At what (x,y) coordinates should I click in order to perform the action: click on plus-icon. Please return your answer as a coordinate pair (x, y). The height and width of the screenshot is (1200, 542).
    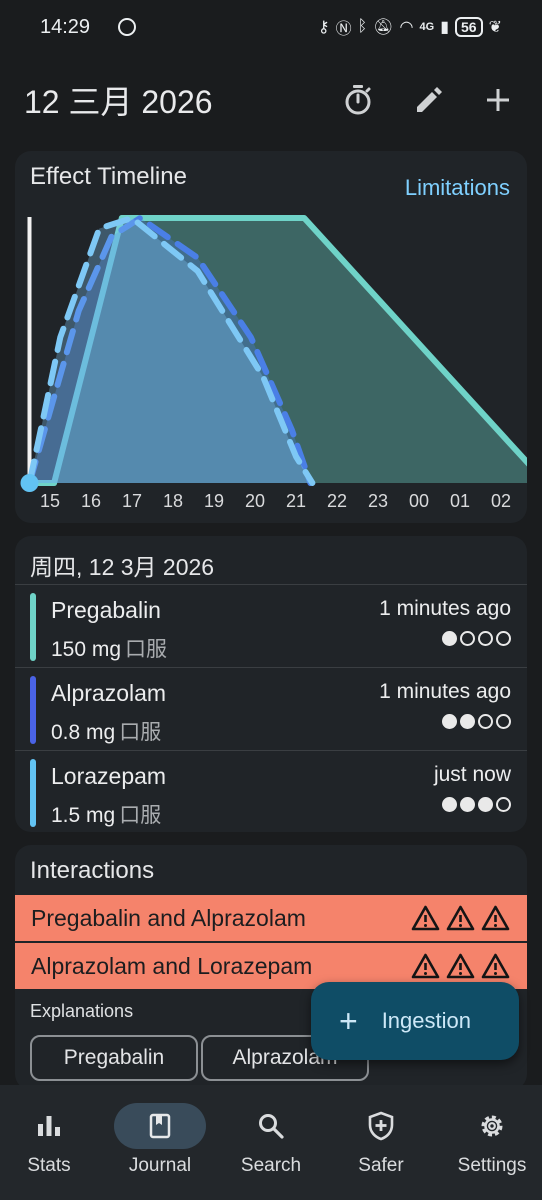
    Looking at the image, I should click on (498, 100).